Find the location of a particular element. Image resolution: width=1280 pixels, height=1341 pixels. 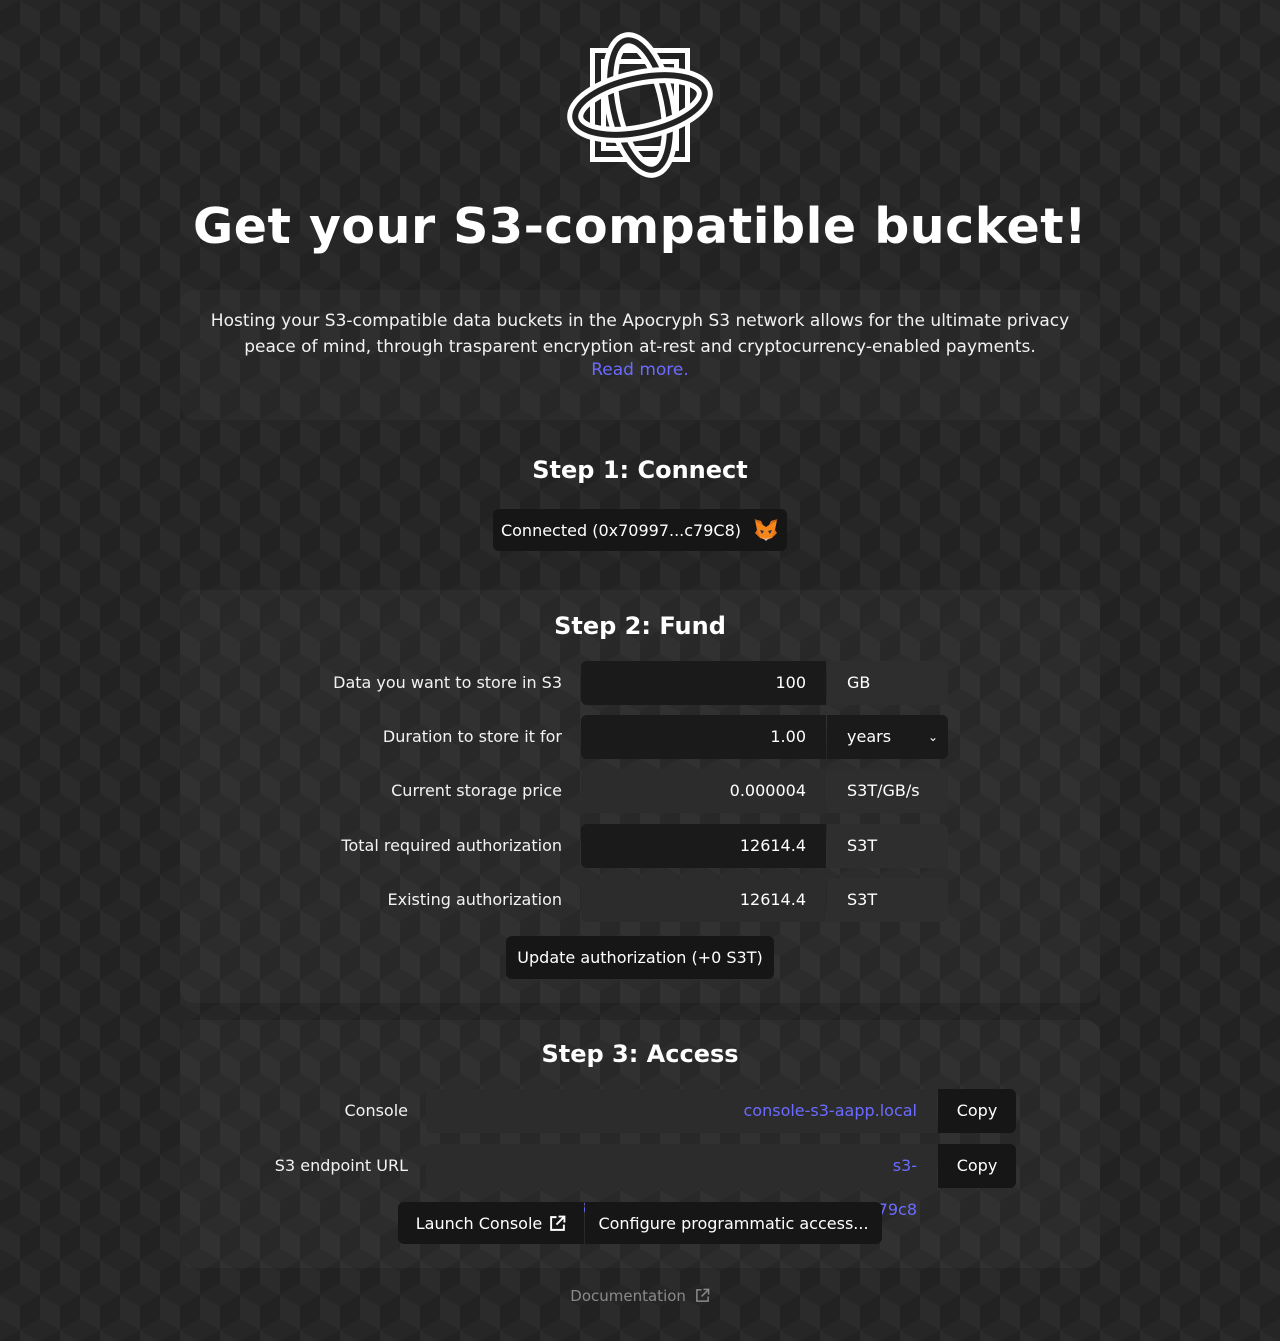

documentation-label: Documentation is located at coordinates (628, 1296).